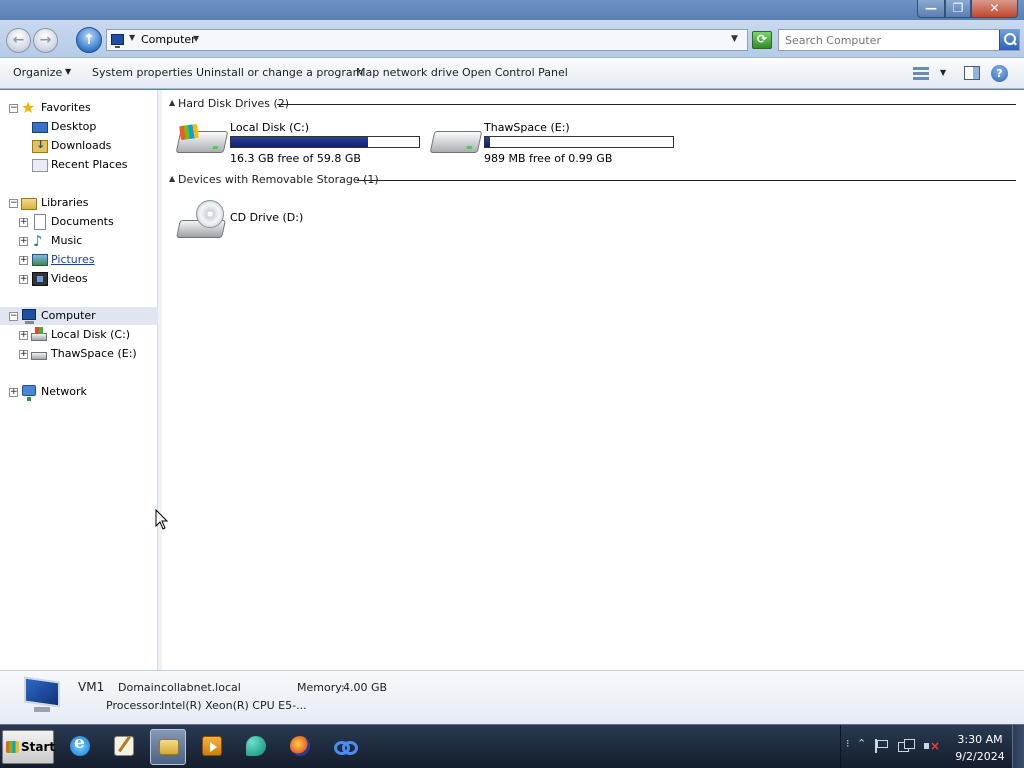  I want to click on taskbar-app-notepad, so click(124, 747).